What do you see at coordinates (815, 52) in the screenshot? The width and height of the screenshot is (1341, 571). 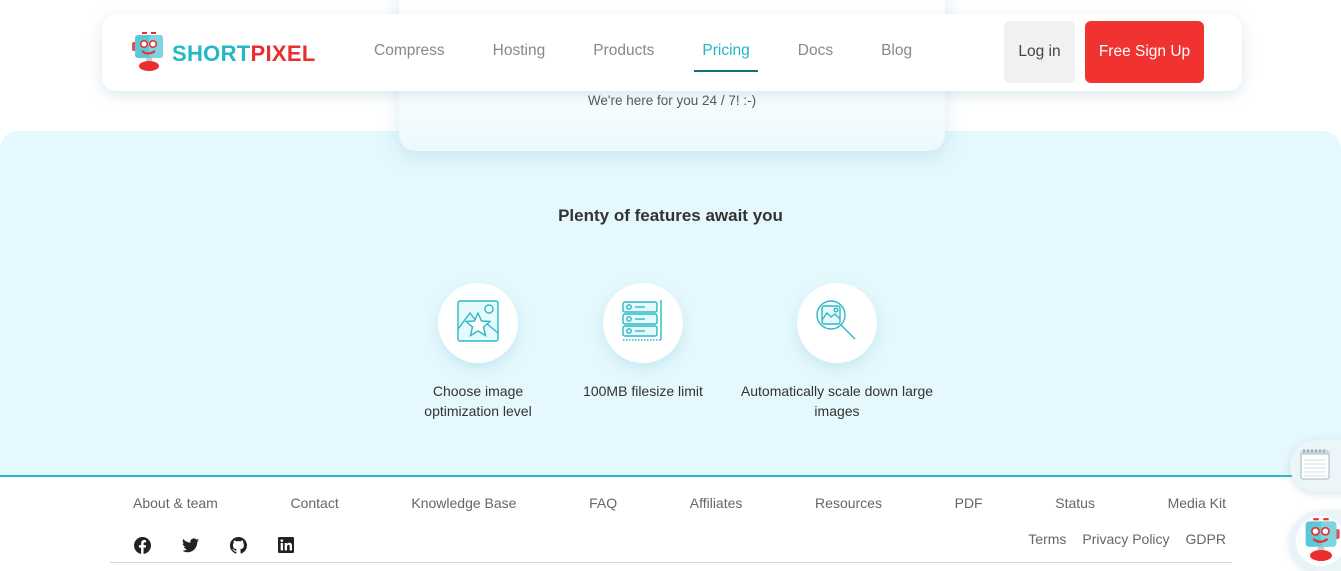 I see `nav-docs: Docs` at bounding box center [815, 52].